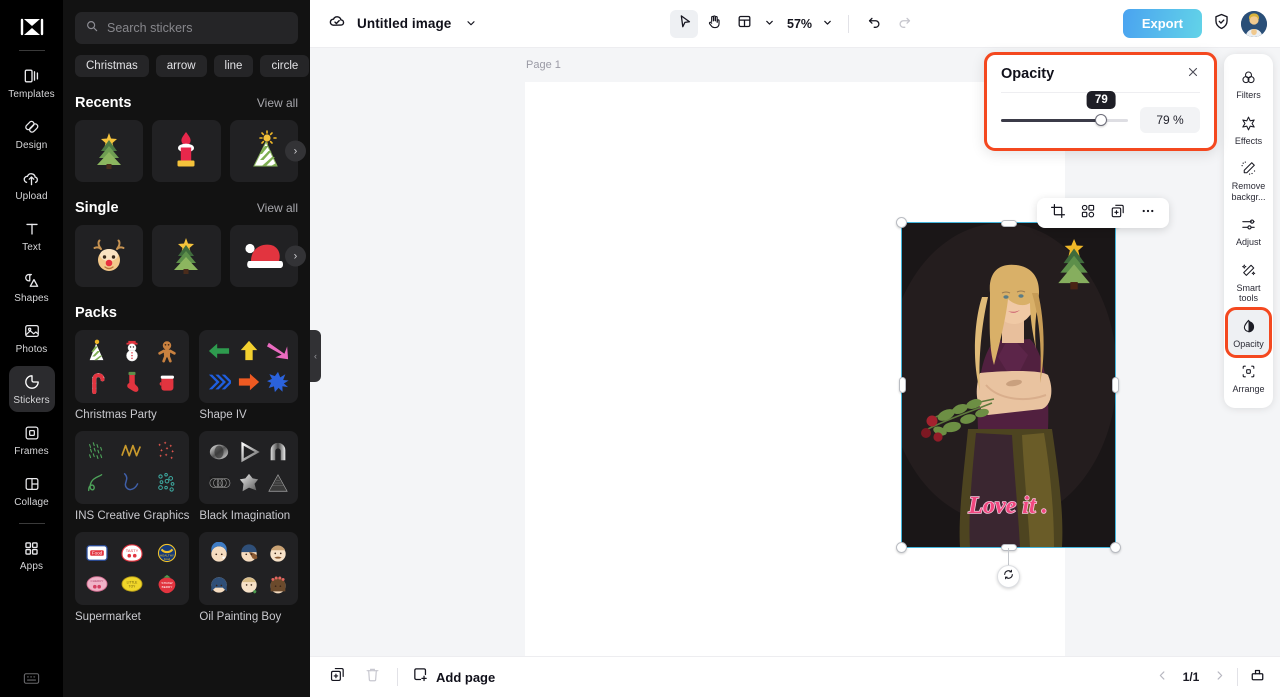 This screenshot has width=1280, height=697. I want to click on pack-card: Christmas Party, so click(132, 375).